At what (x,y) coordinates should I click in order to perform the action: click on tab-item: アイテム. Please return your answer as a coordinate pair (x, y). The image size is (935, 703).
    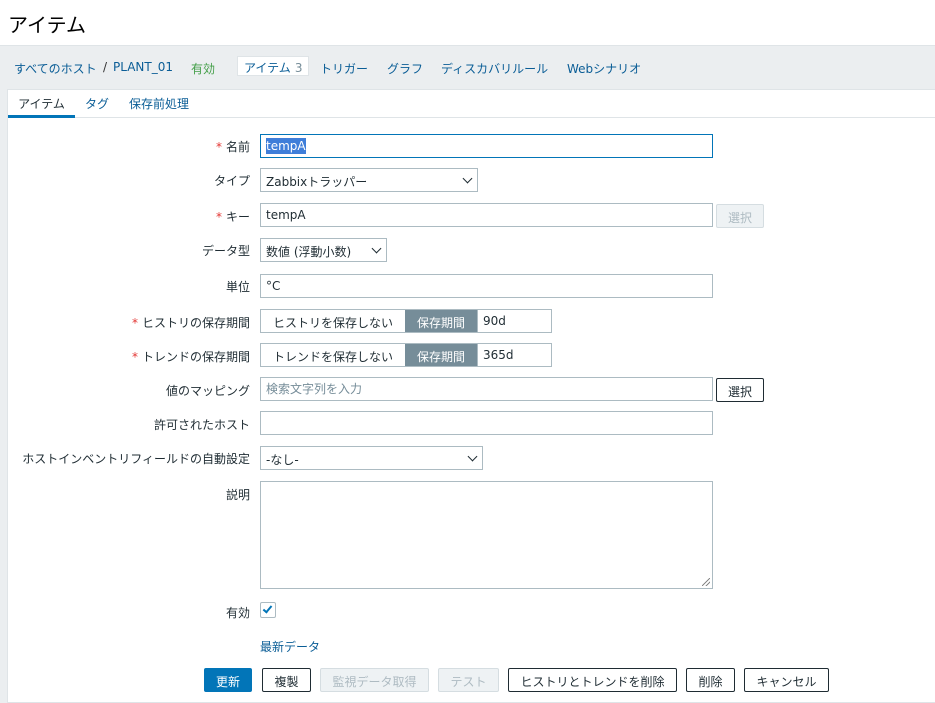
    Looking at the image, I should click on (41, 104).